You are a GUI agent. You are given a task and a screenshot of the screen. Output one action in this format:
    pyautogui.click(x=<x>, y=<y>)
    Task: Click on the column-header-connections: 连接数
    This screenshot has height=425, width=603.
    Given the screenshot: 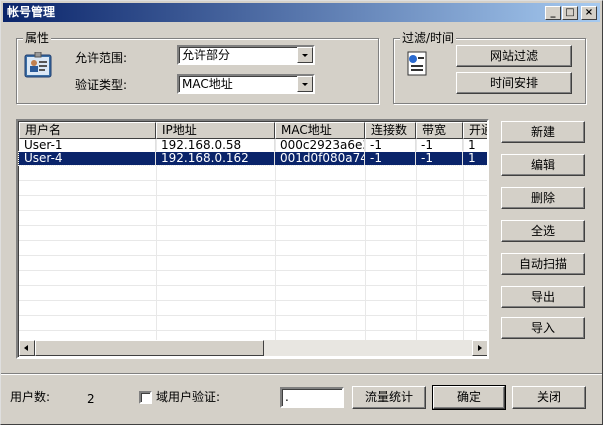 What is the action you would take?
    pyautogui.click(x=390, y=130)
    